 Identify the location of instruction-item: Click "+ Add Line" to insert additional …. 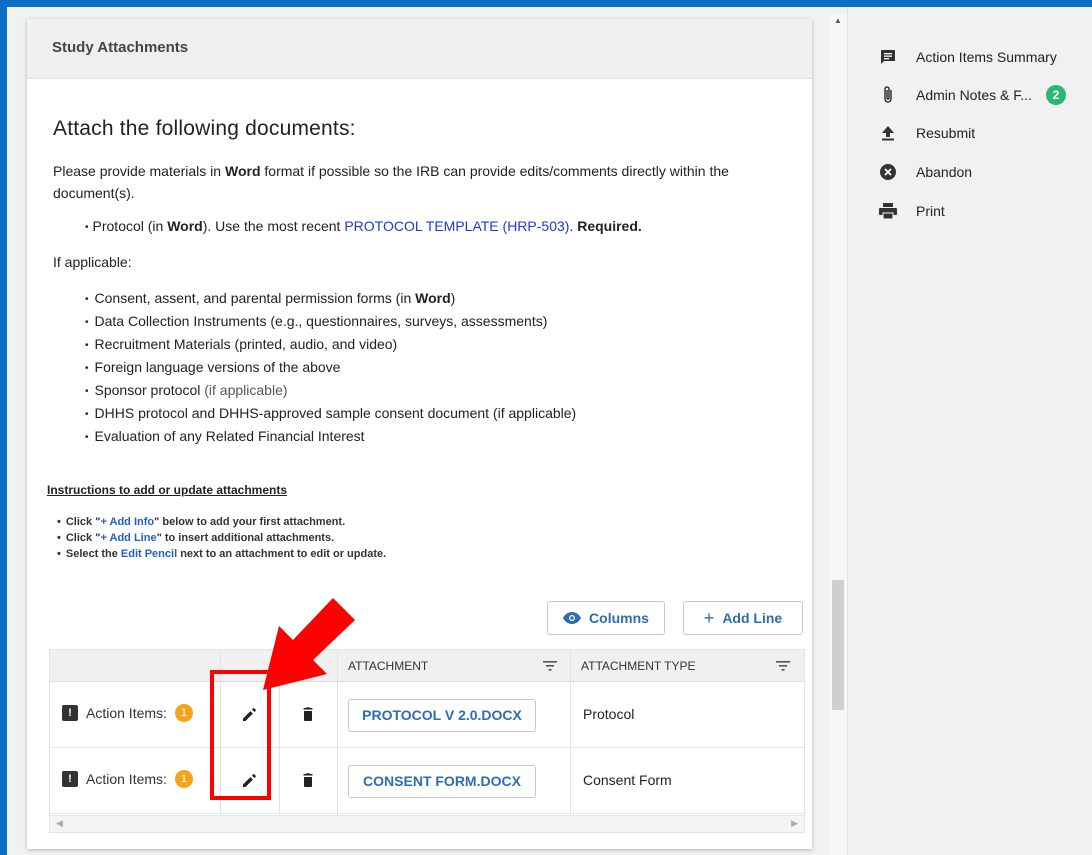
(421, 538).